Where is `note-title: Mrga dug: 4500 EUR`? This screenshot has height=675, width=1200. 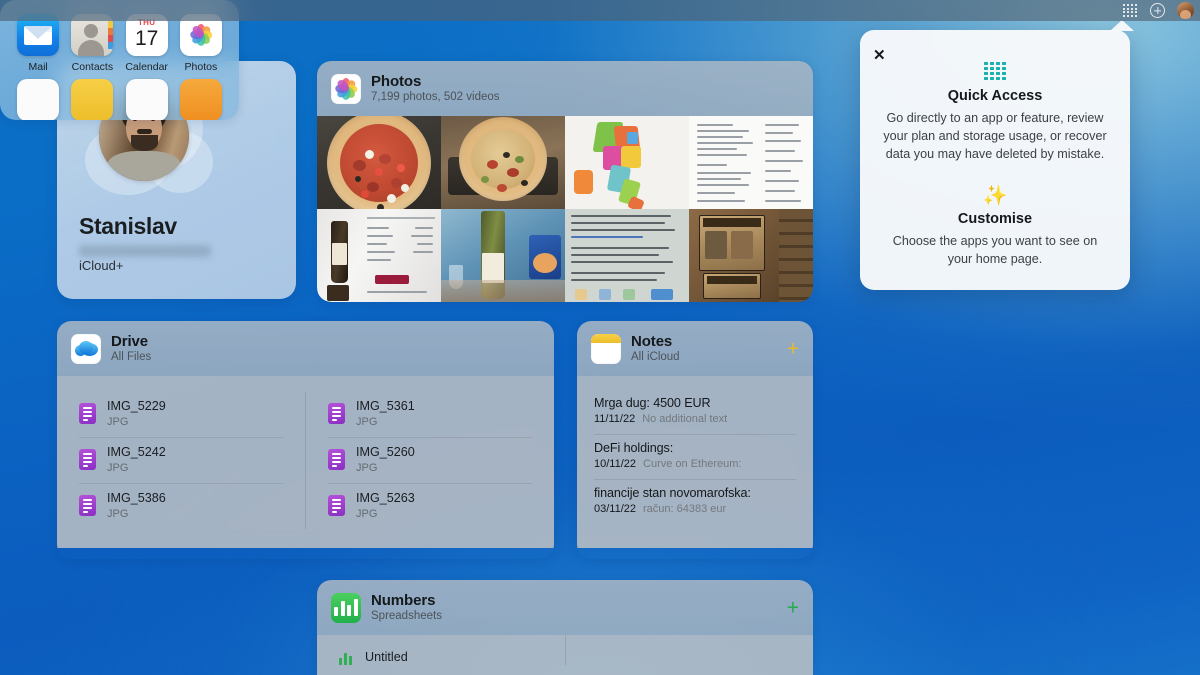
note-title: Mrga dug: 4500 EUR is located at coordinates (652, 403).